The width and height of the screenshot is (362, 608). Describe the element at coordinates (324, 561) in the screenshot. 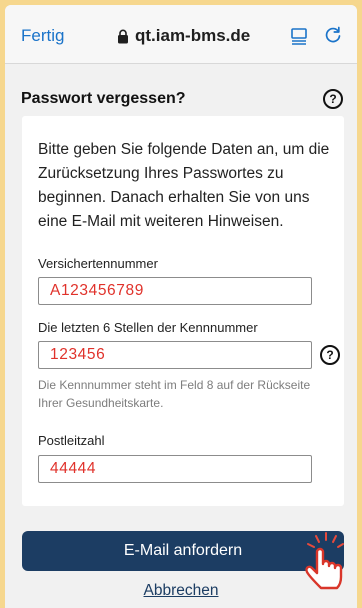

I see `tap-hand-icon` at that location.